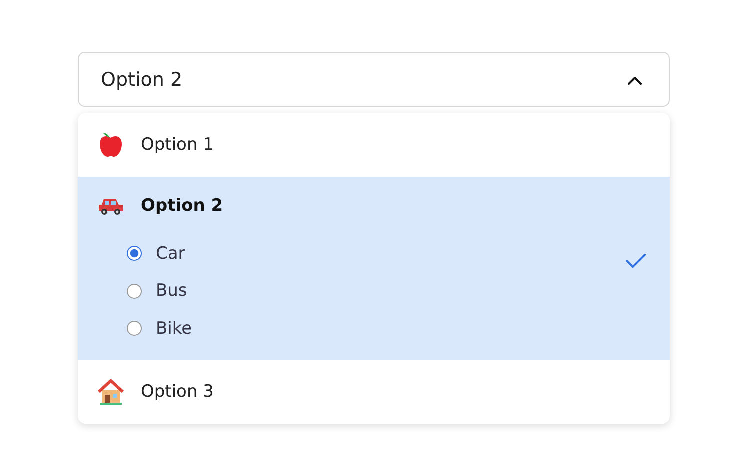 The width and height of the screenshot is (750, 469). What do you see at coordinates (635, 79) in the screenshot?
I see `chevron-icon` at bounding box center [635, 79].